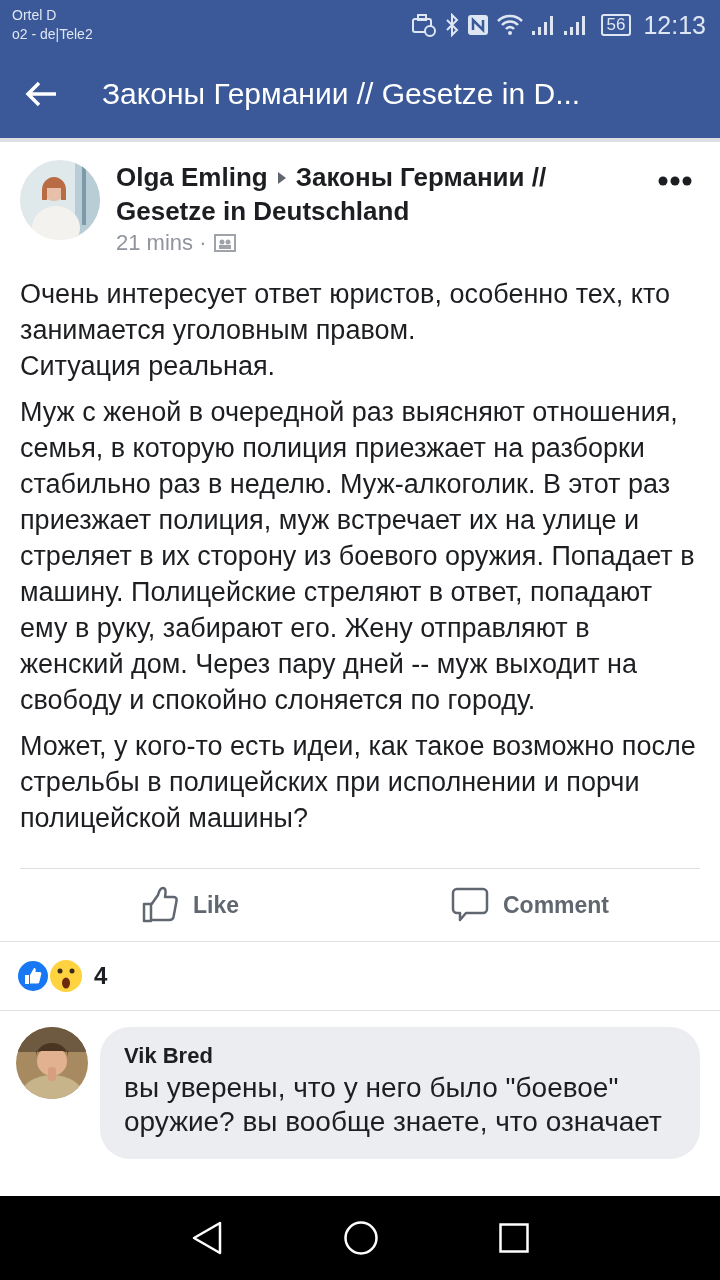  What do you see at coordinates (514, 1238) in the screenshot?
I see `recents-nav-icon` at bounding box center [514, 1238].